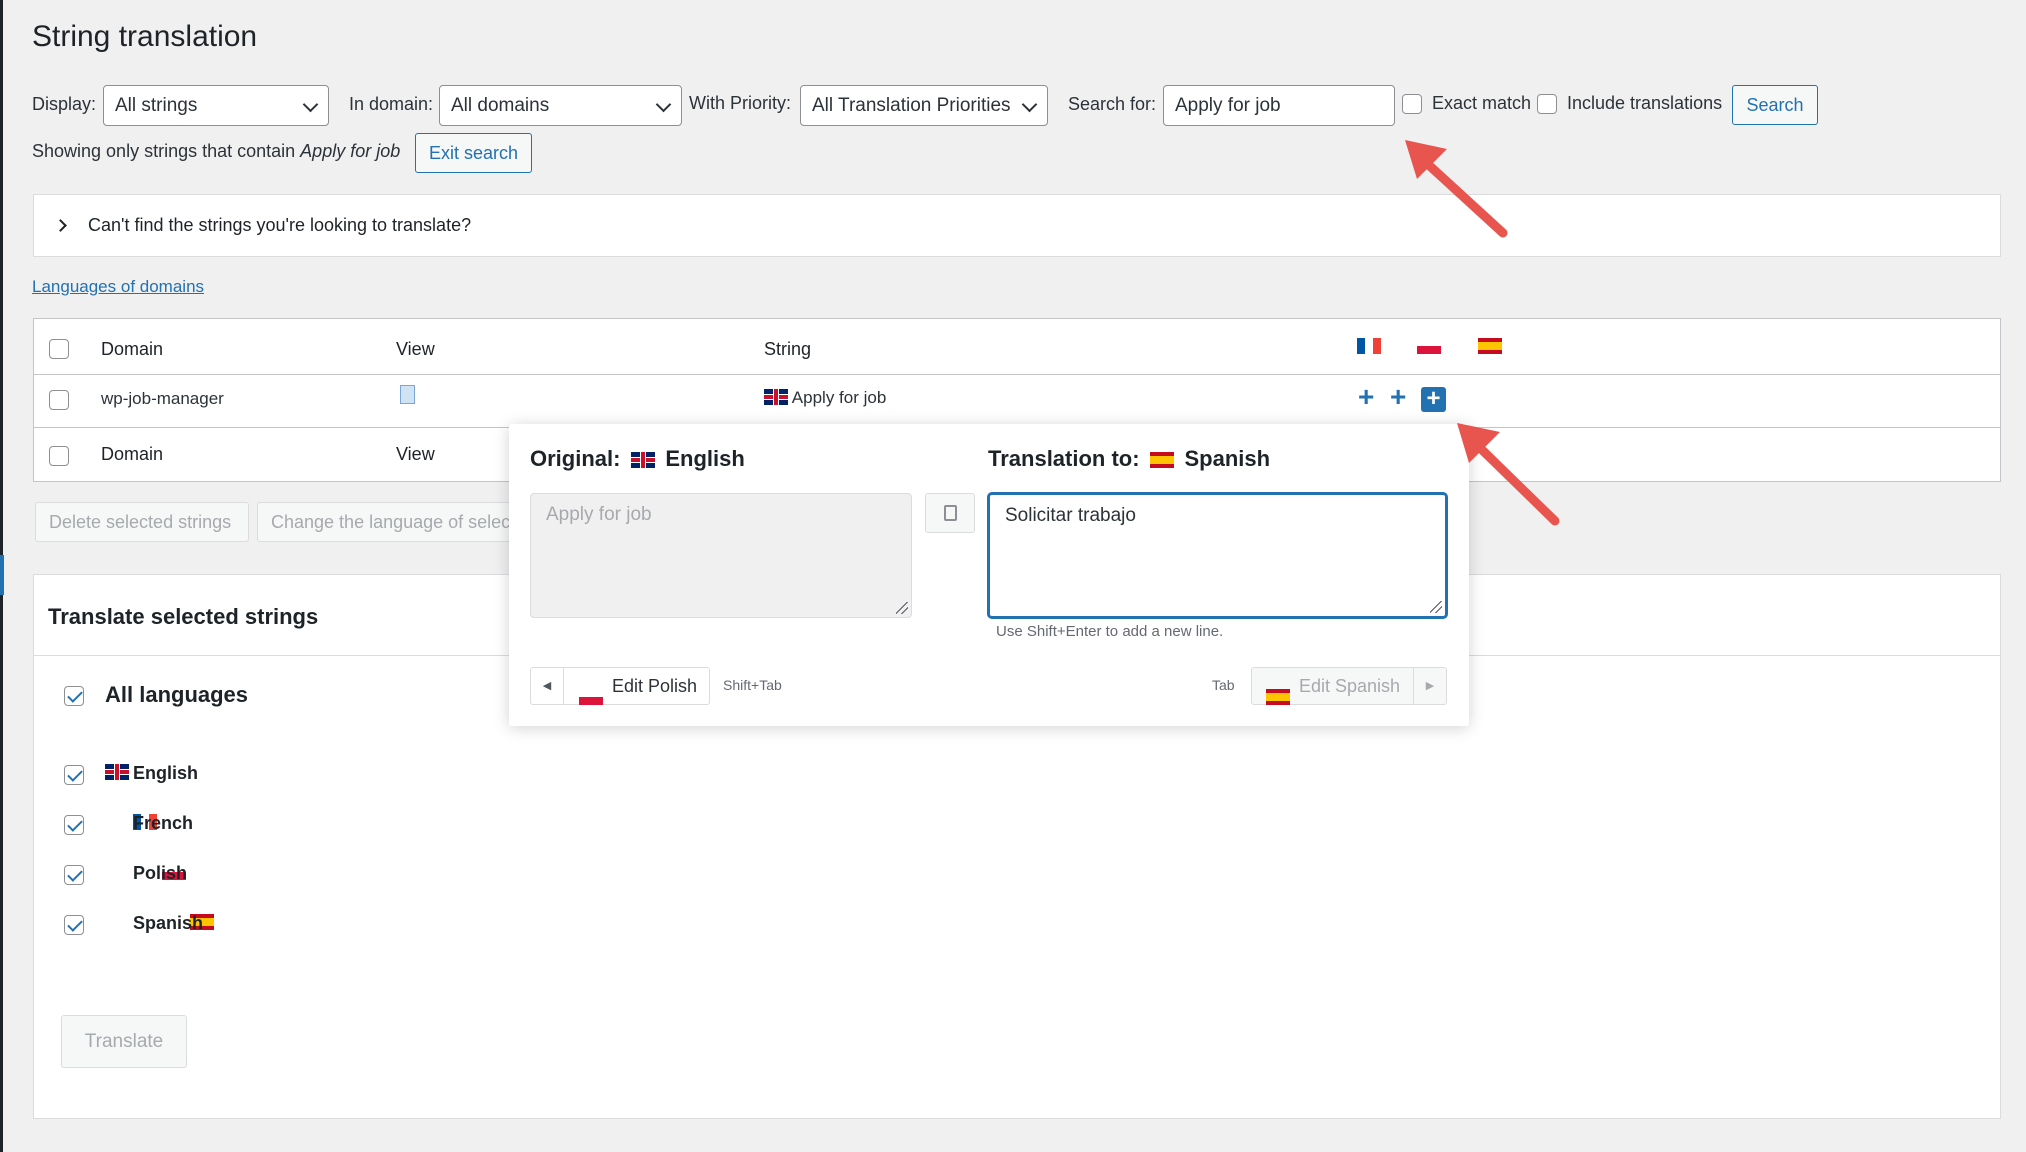 Image resolution: width=2026 pixels, height=1152 pixels. Describe the element at coordinates (145, 36) in the screenshot. I see `page-title: String translation` at that location.